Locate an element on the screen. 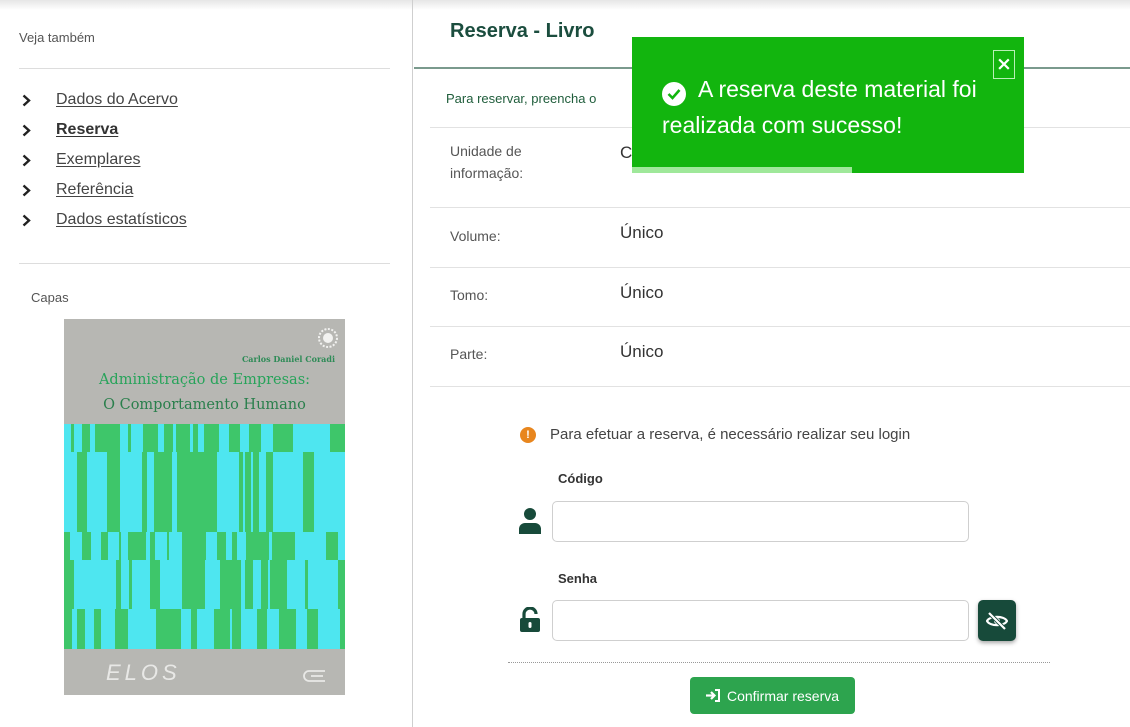 The width and height of the screenshot is (1130, 727). field-label-volume: Volume: is located at coordinates (475, 236).